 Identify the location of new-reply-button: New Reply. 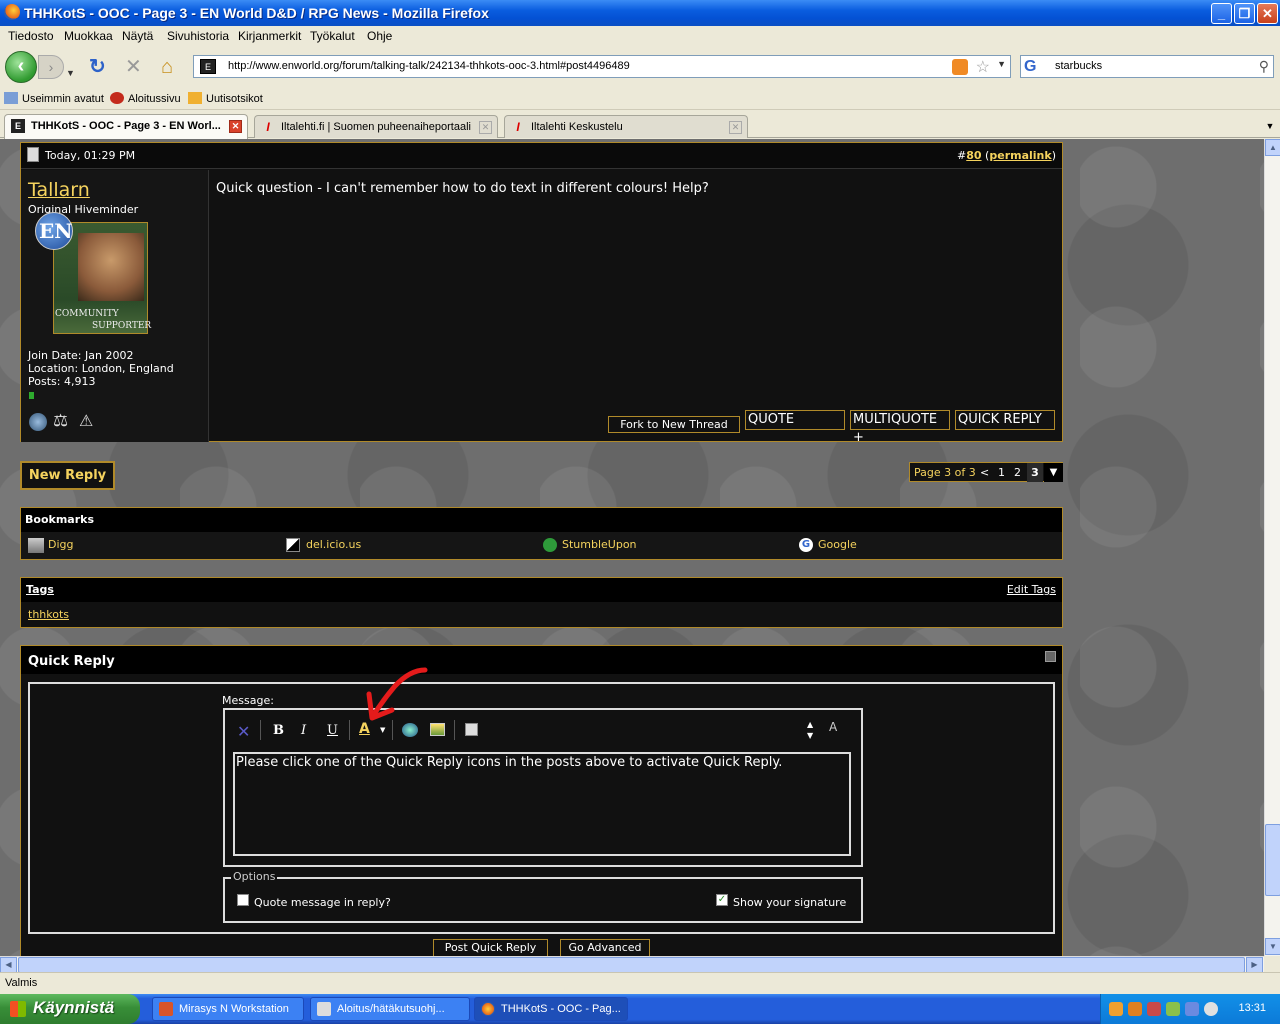
(67, 475).